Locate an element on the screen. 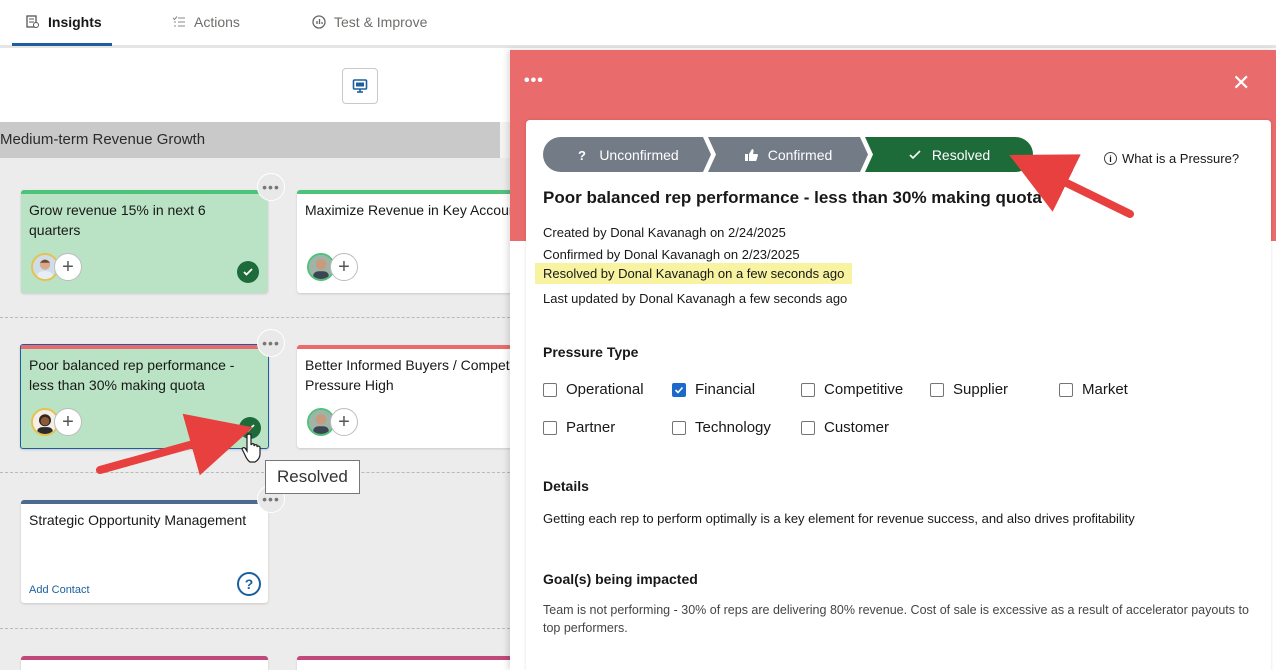 Image resolution: width=1276 pixels, height=670 pixels. pressure-type-option: Competitive is located at coordinates (865, 389).